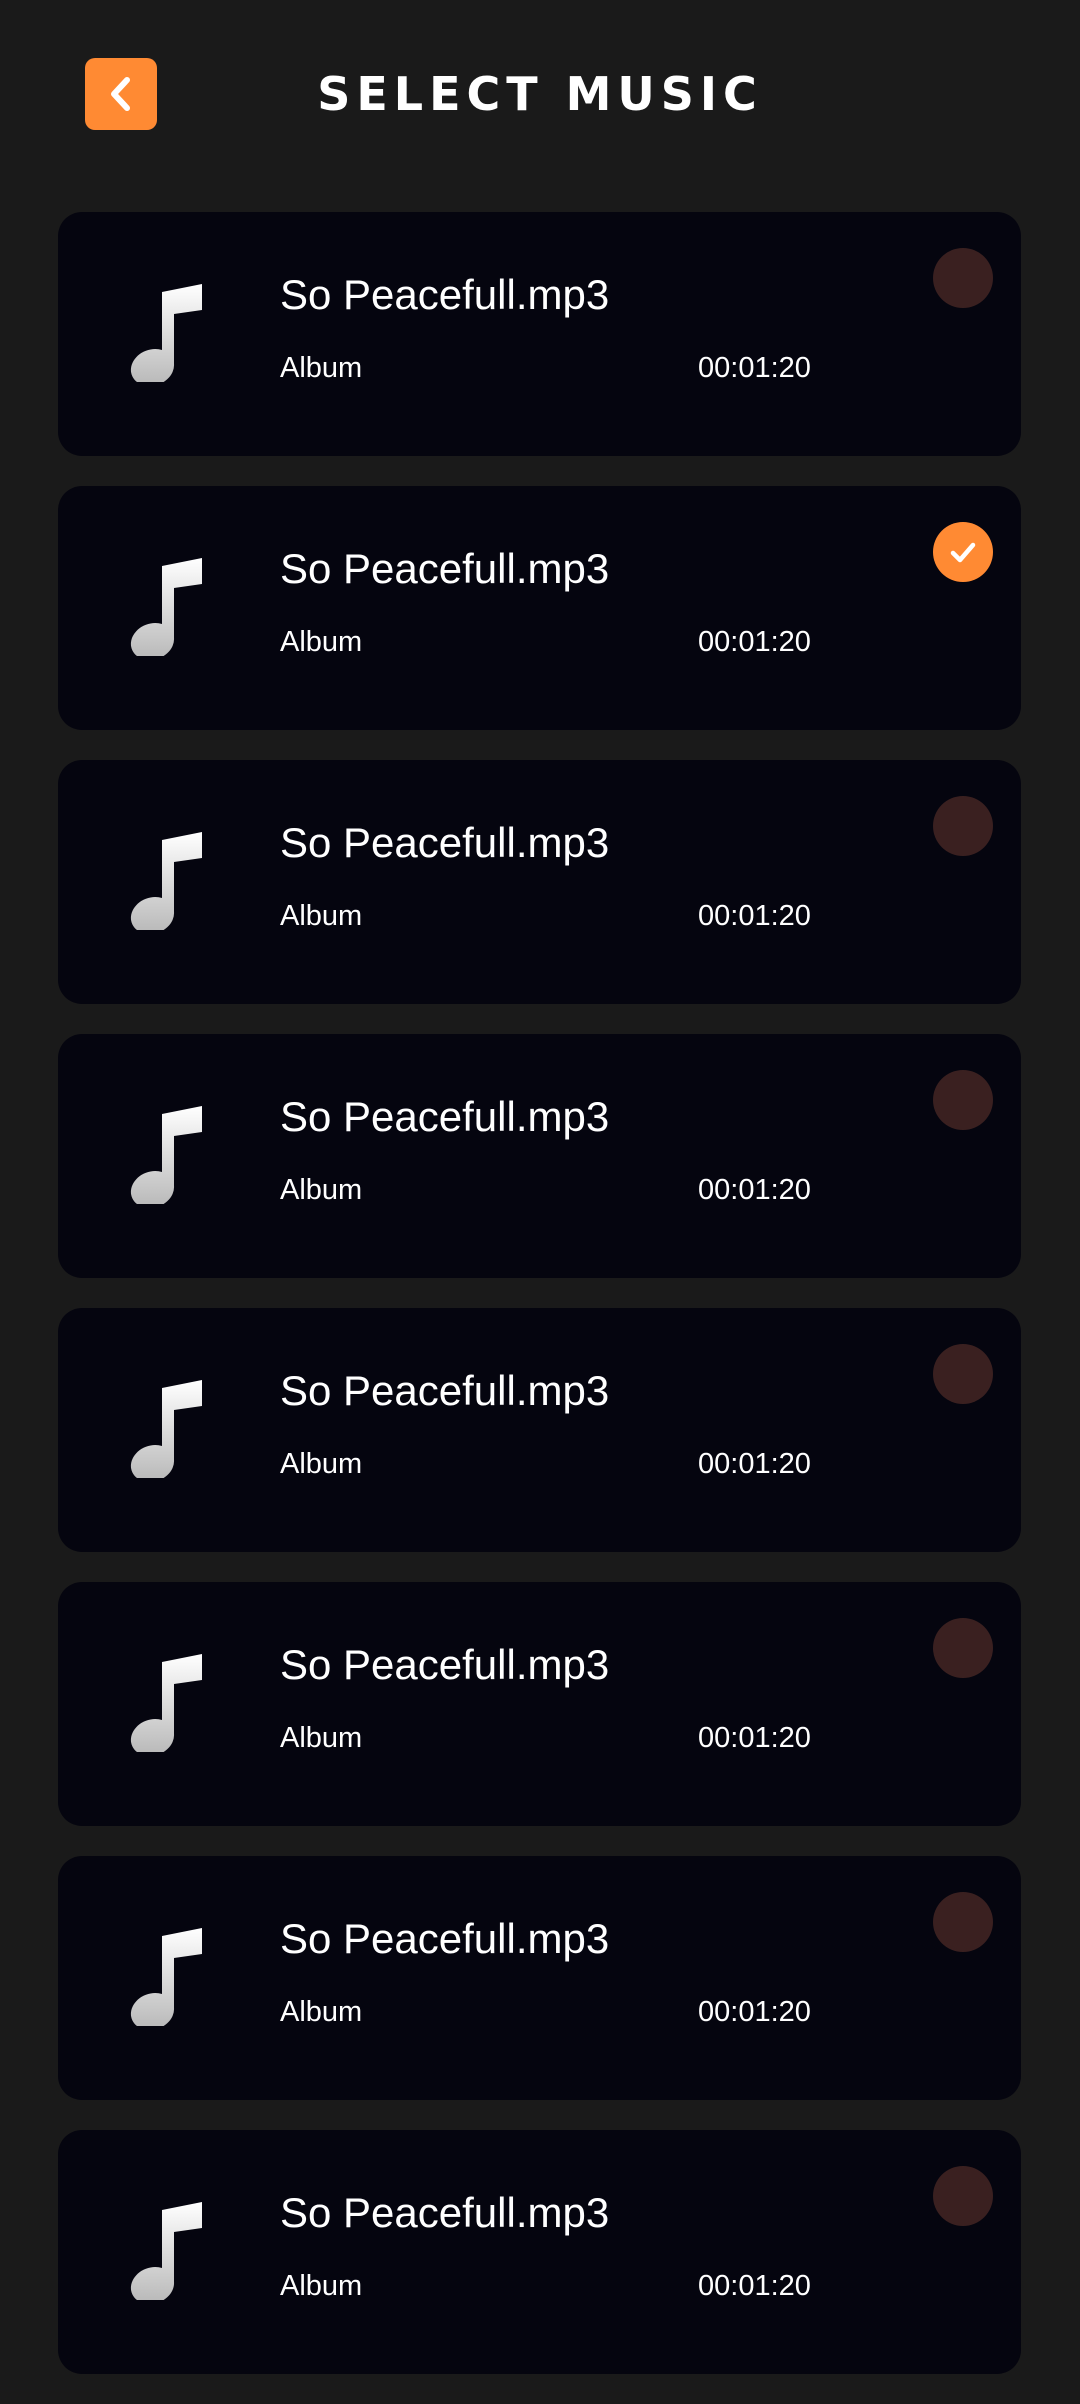  I want to click on page-title: SELECT MUSIC, so click(540, 94).